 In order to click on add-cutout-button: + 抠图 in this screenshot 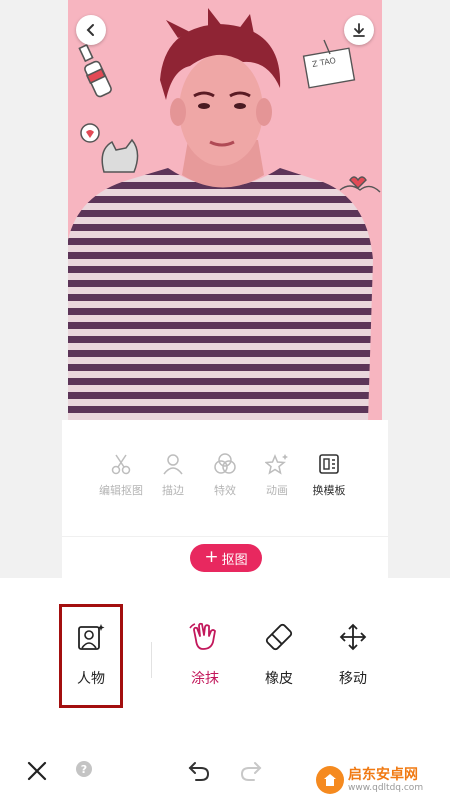, I will do `click(226, 558)`.